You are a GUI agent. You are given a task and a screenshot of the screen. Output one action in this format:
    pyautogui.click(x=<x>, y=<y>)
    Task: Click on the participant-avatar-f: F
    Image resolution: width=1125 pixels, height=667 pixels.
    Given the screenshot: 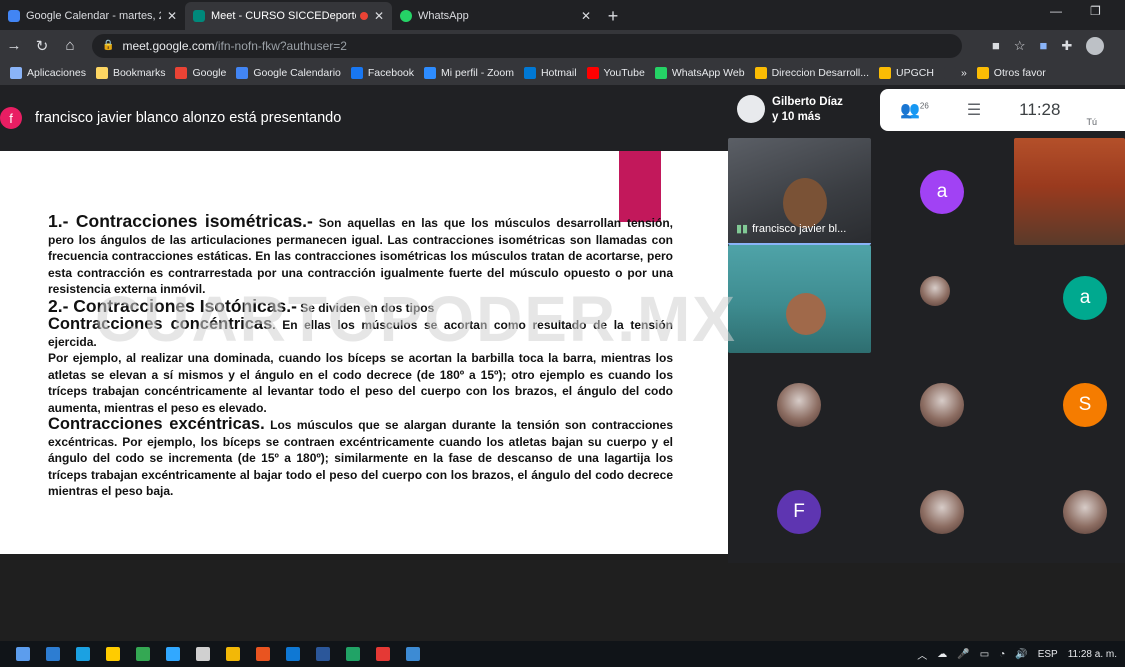 What is the action you would take?
    pyautogui.click(x=799, y=512)
    